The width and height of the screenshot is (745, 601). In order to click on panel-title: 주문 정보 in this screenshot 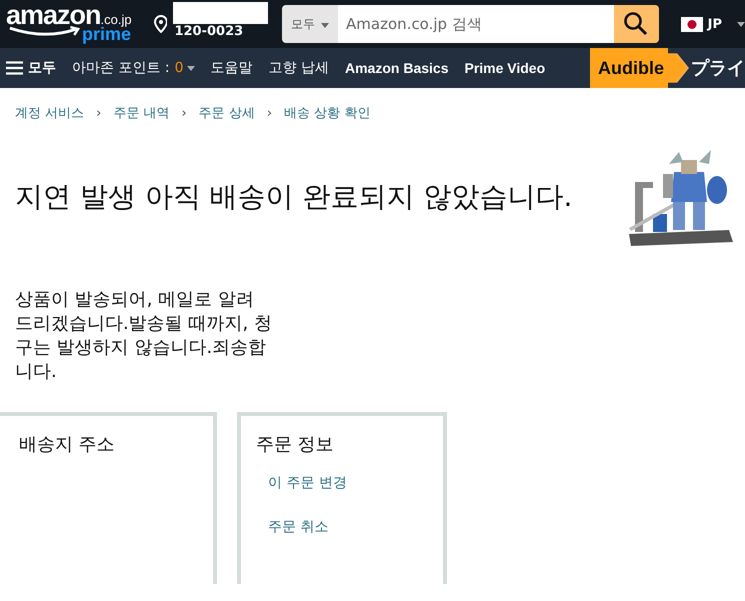, I will do `click(295, 444)`.